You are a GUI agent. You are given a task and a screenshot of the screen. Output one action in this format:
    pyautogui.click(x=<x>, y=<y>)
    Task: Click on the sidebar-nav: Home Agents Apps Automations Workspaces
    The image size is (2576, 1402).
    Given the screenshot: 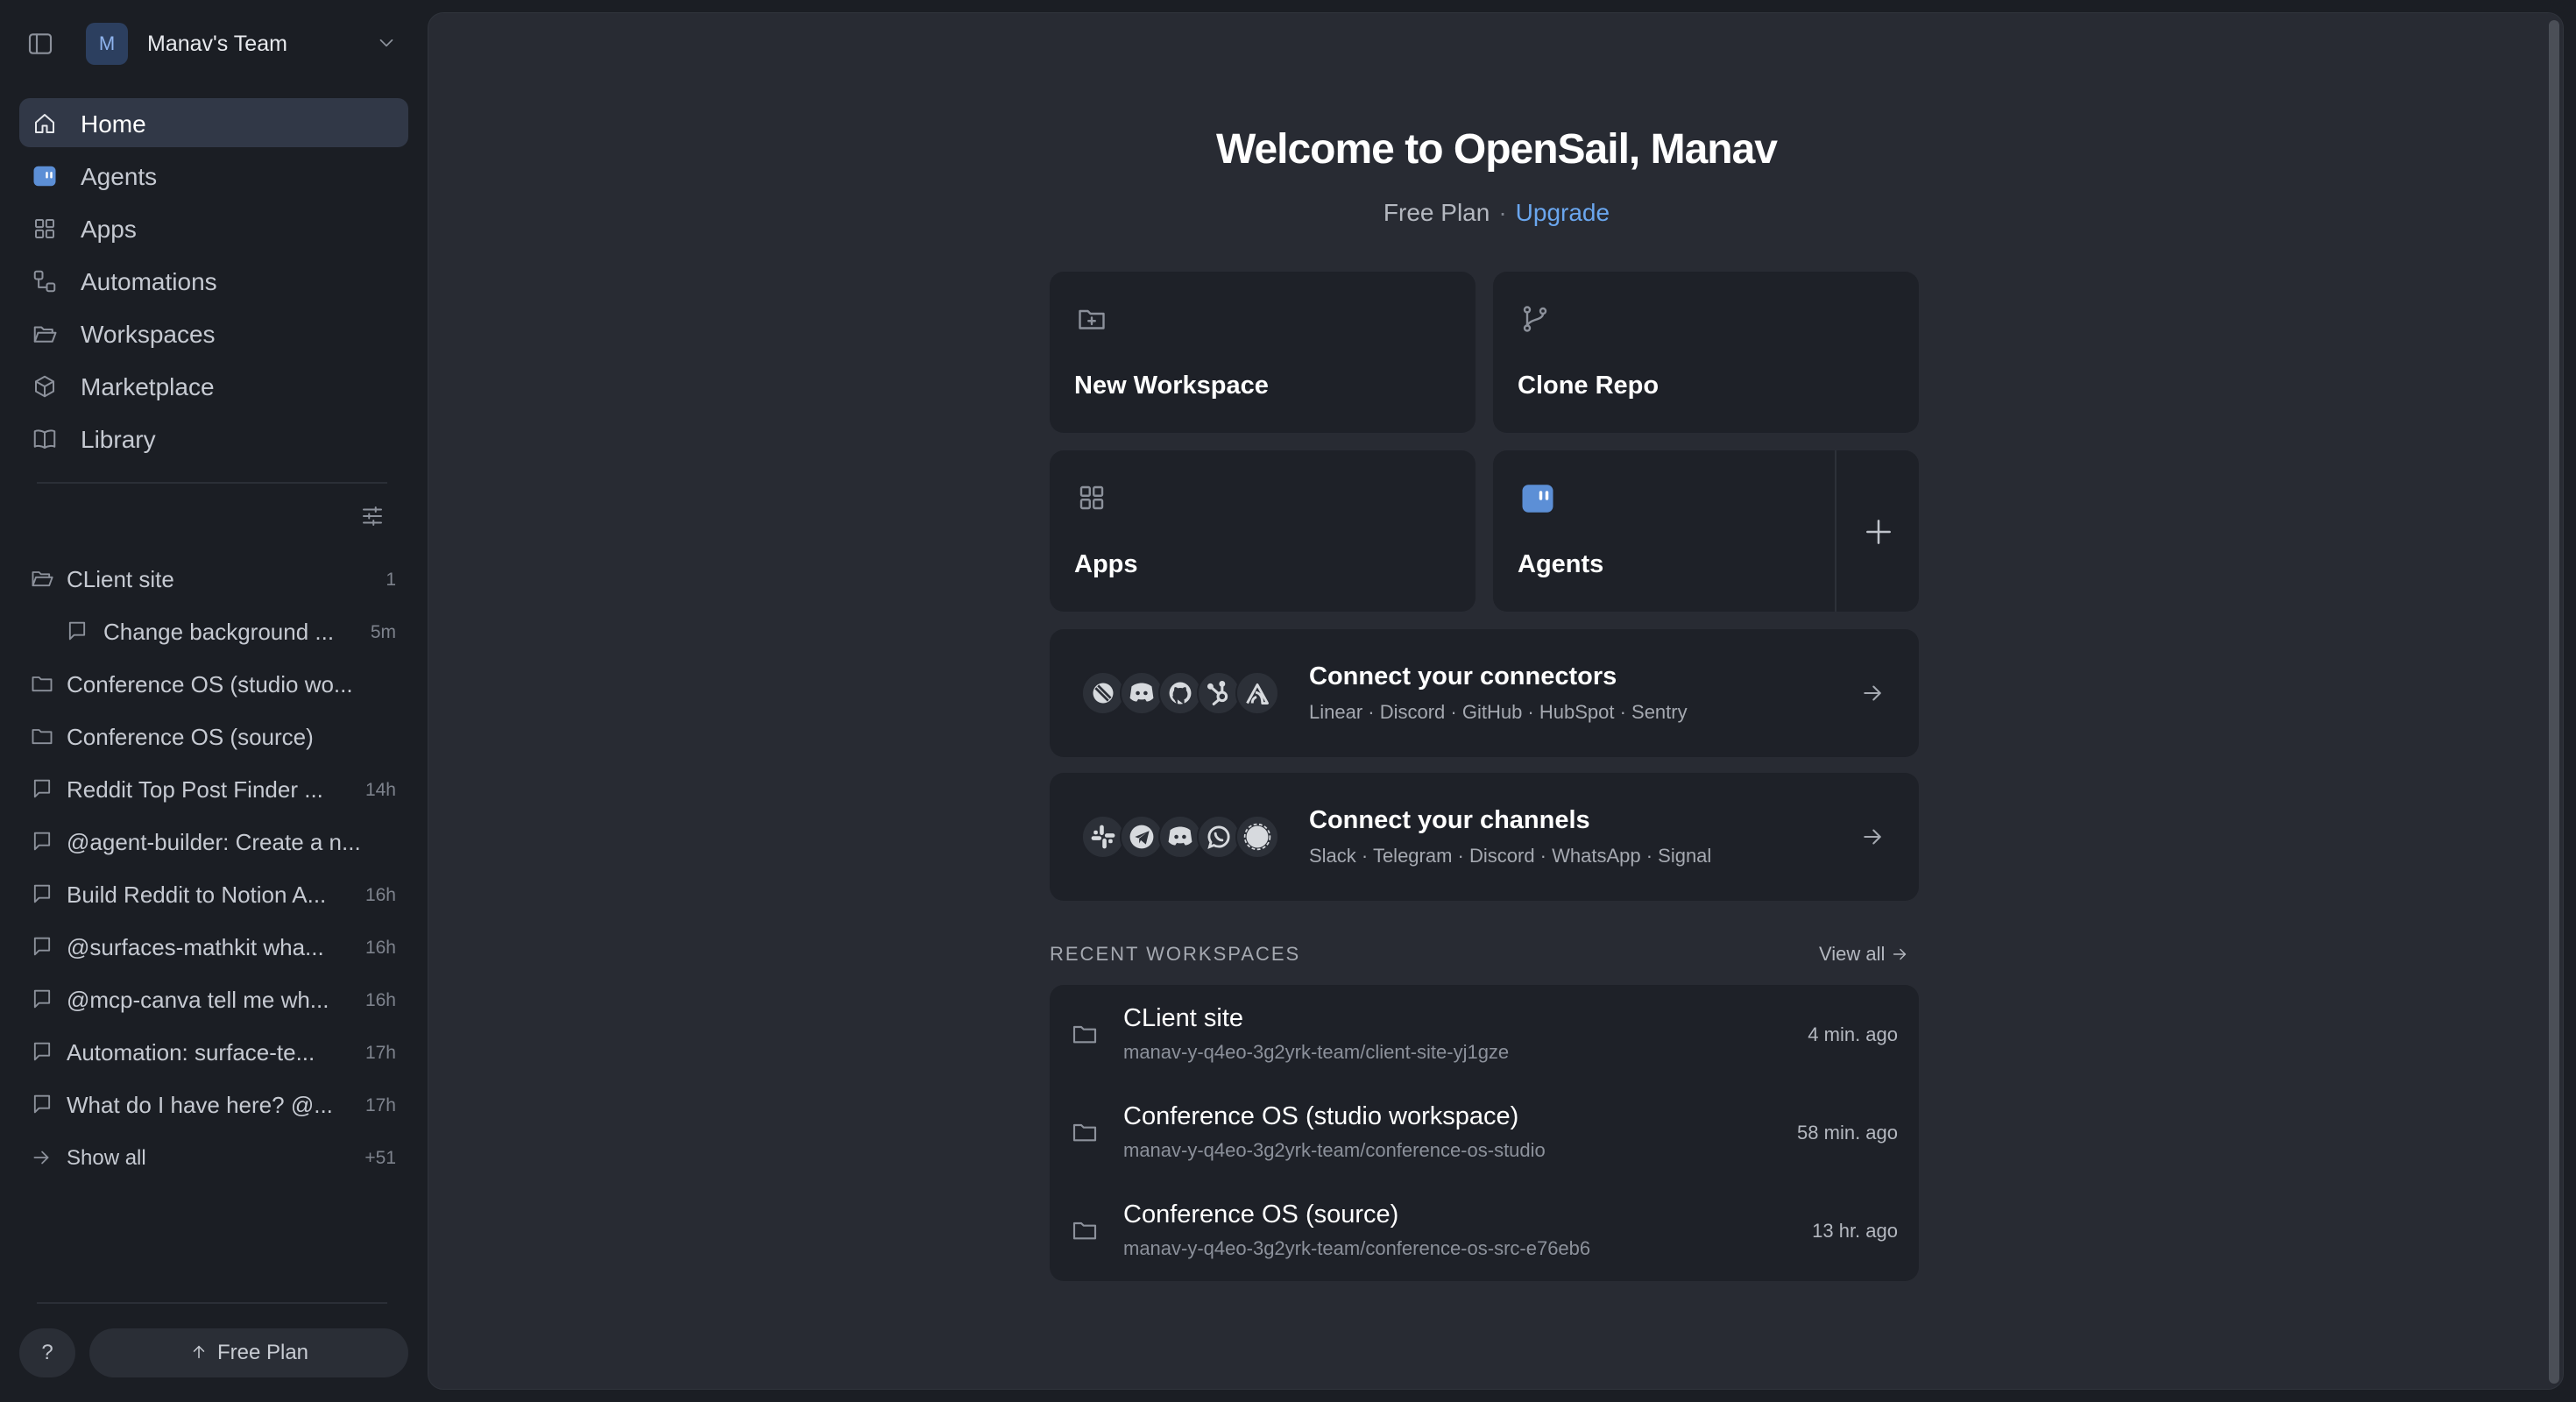 What is the action you would take?
    pyautogui.click(x=213, y=282)
    